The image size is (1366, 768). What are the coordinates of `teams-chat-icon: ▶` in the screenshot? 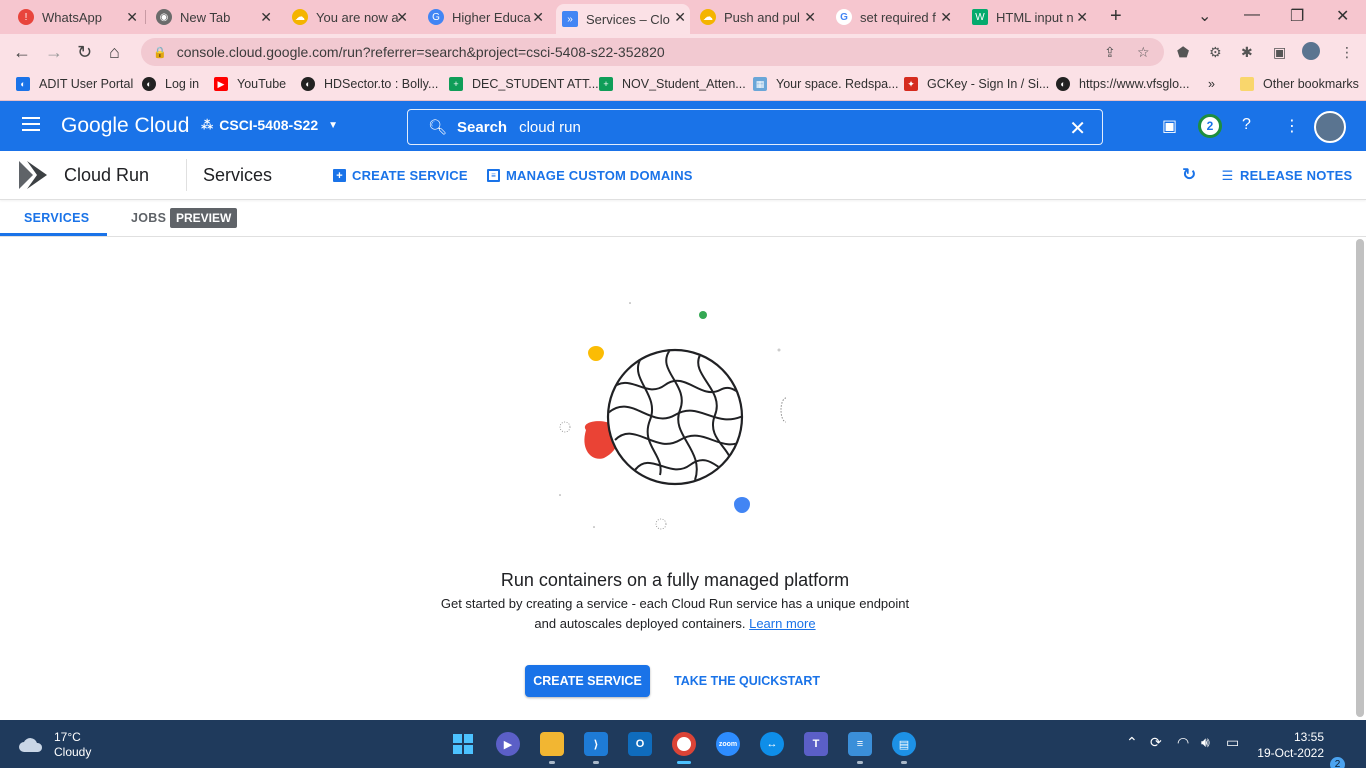 It's located at (508, 744).